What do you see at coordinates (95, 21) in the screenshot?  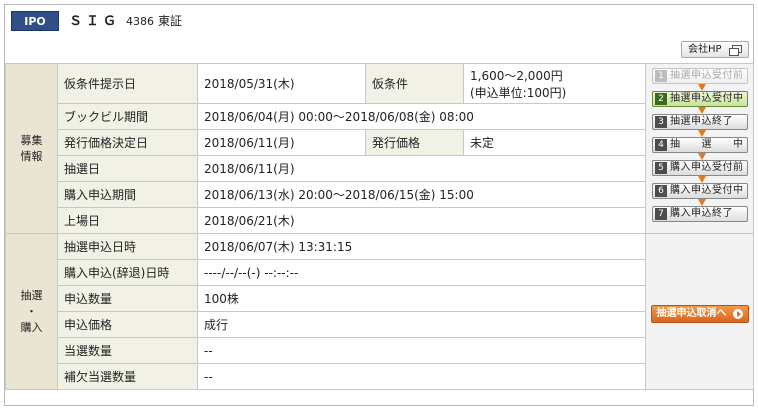 I see `company-name: ＳＩＧ` at bounding box center [95, 21].